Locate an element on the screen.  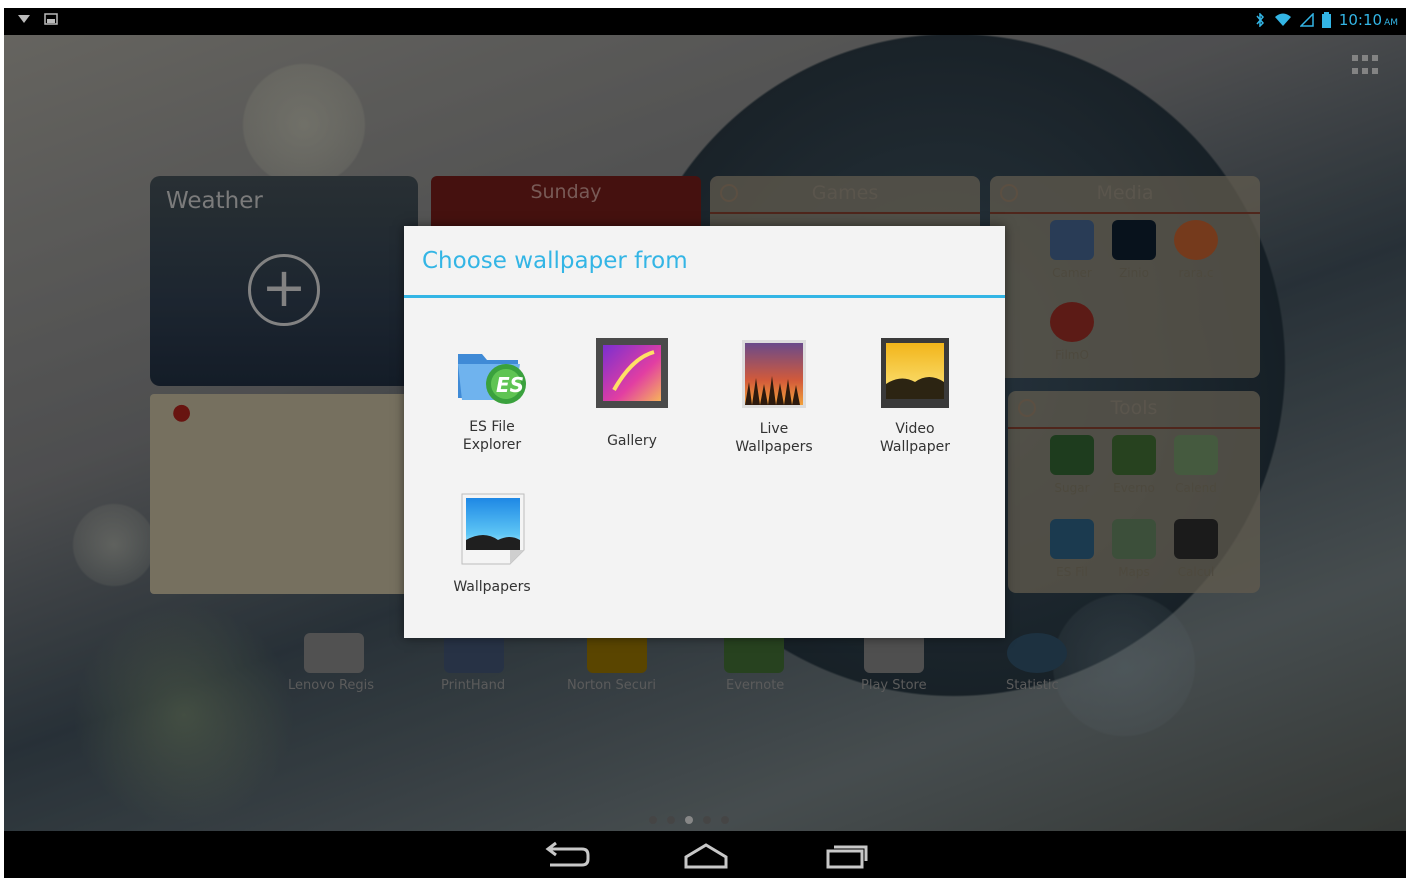
option-label: Gallery is located at coordinates (632, 441).